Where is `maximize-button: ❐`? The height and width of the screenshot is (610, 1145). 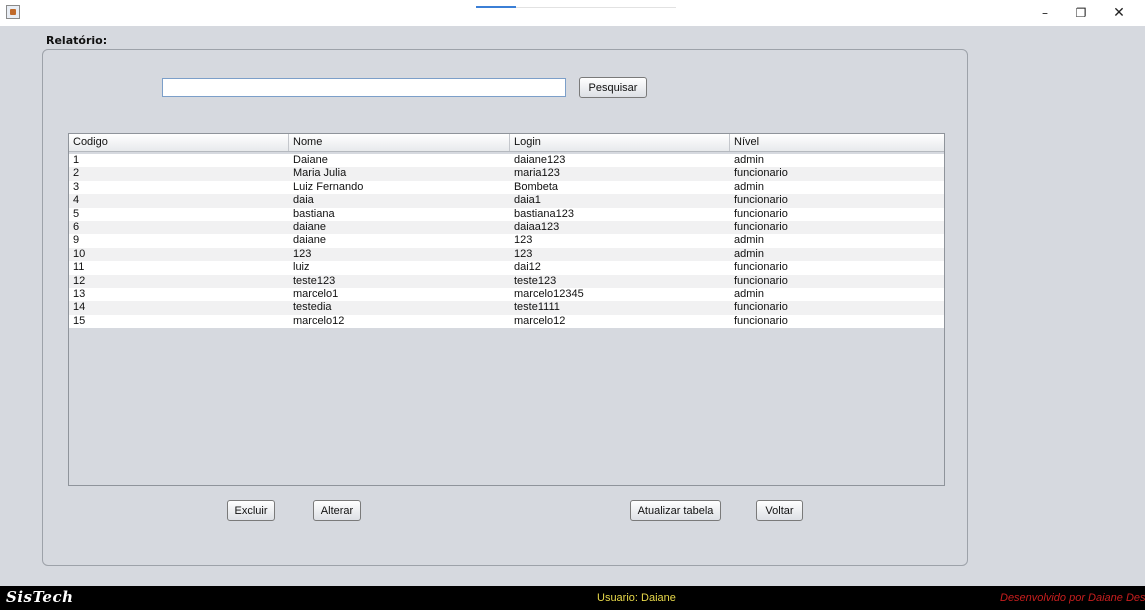 maximize-button: ❐ is located at coordinates (1081, 13).